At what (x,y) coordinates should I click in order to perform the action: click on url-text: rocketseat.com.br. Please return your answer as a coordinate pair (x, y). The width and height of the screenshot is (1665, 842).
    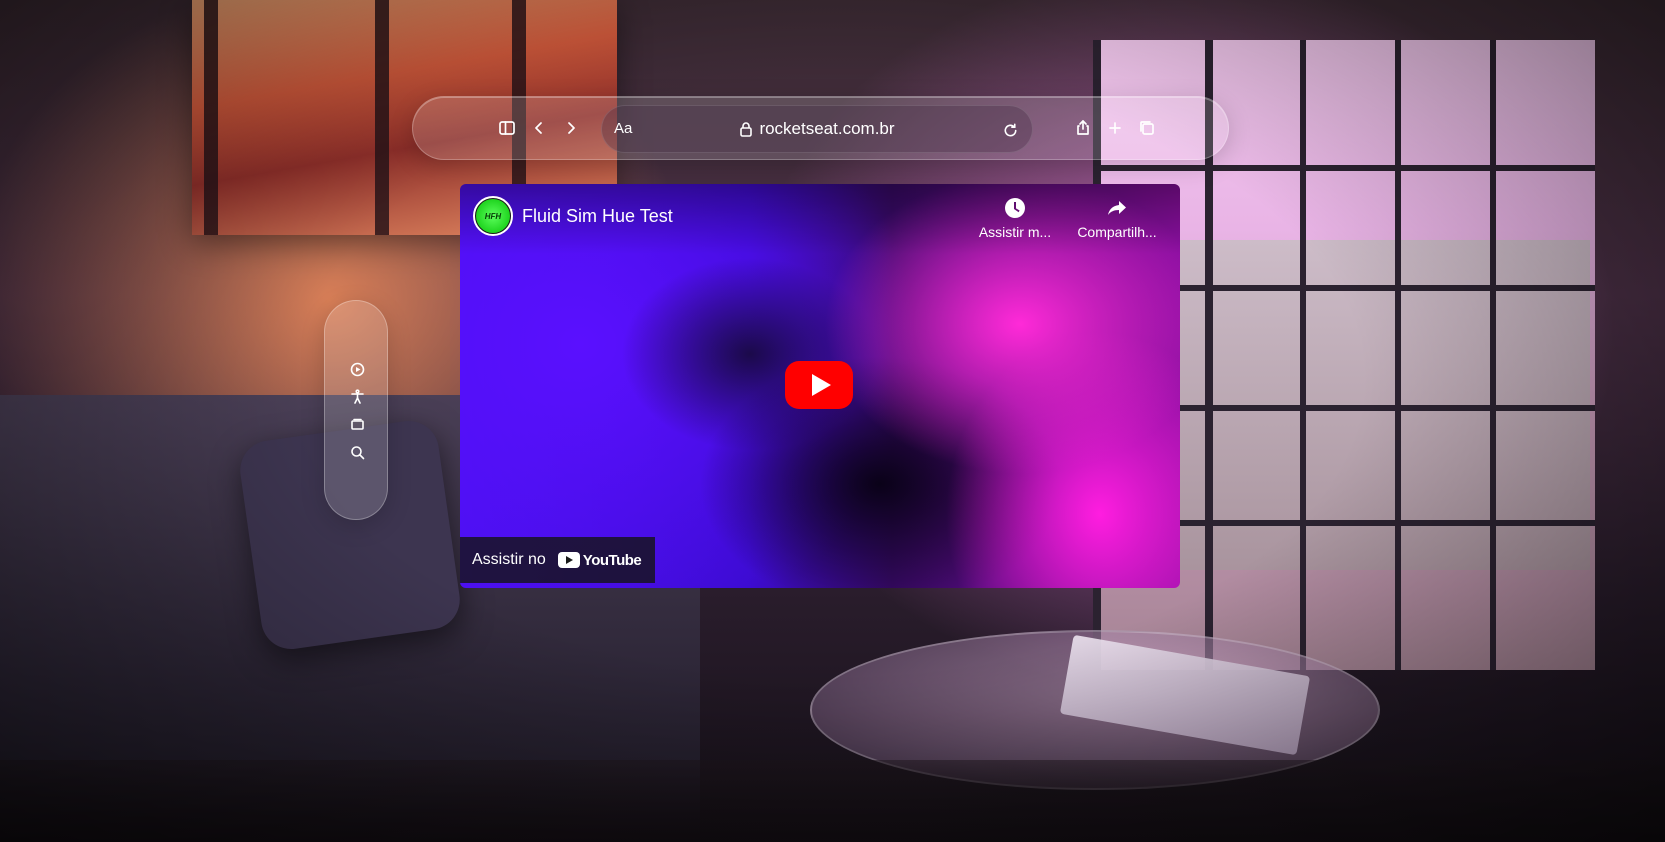
    Looking at the image, I should click on (827, 128).